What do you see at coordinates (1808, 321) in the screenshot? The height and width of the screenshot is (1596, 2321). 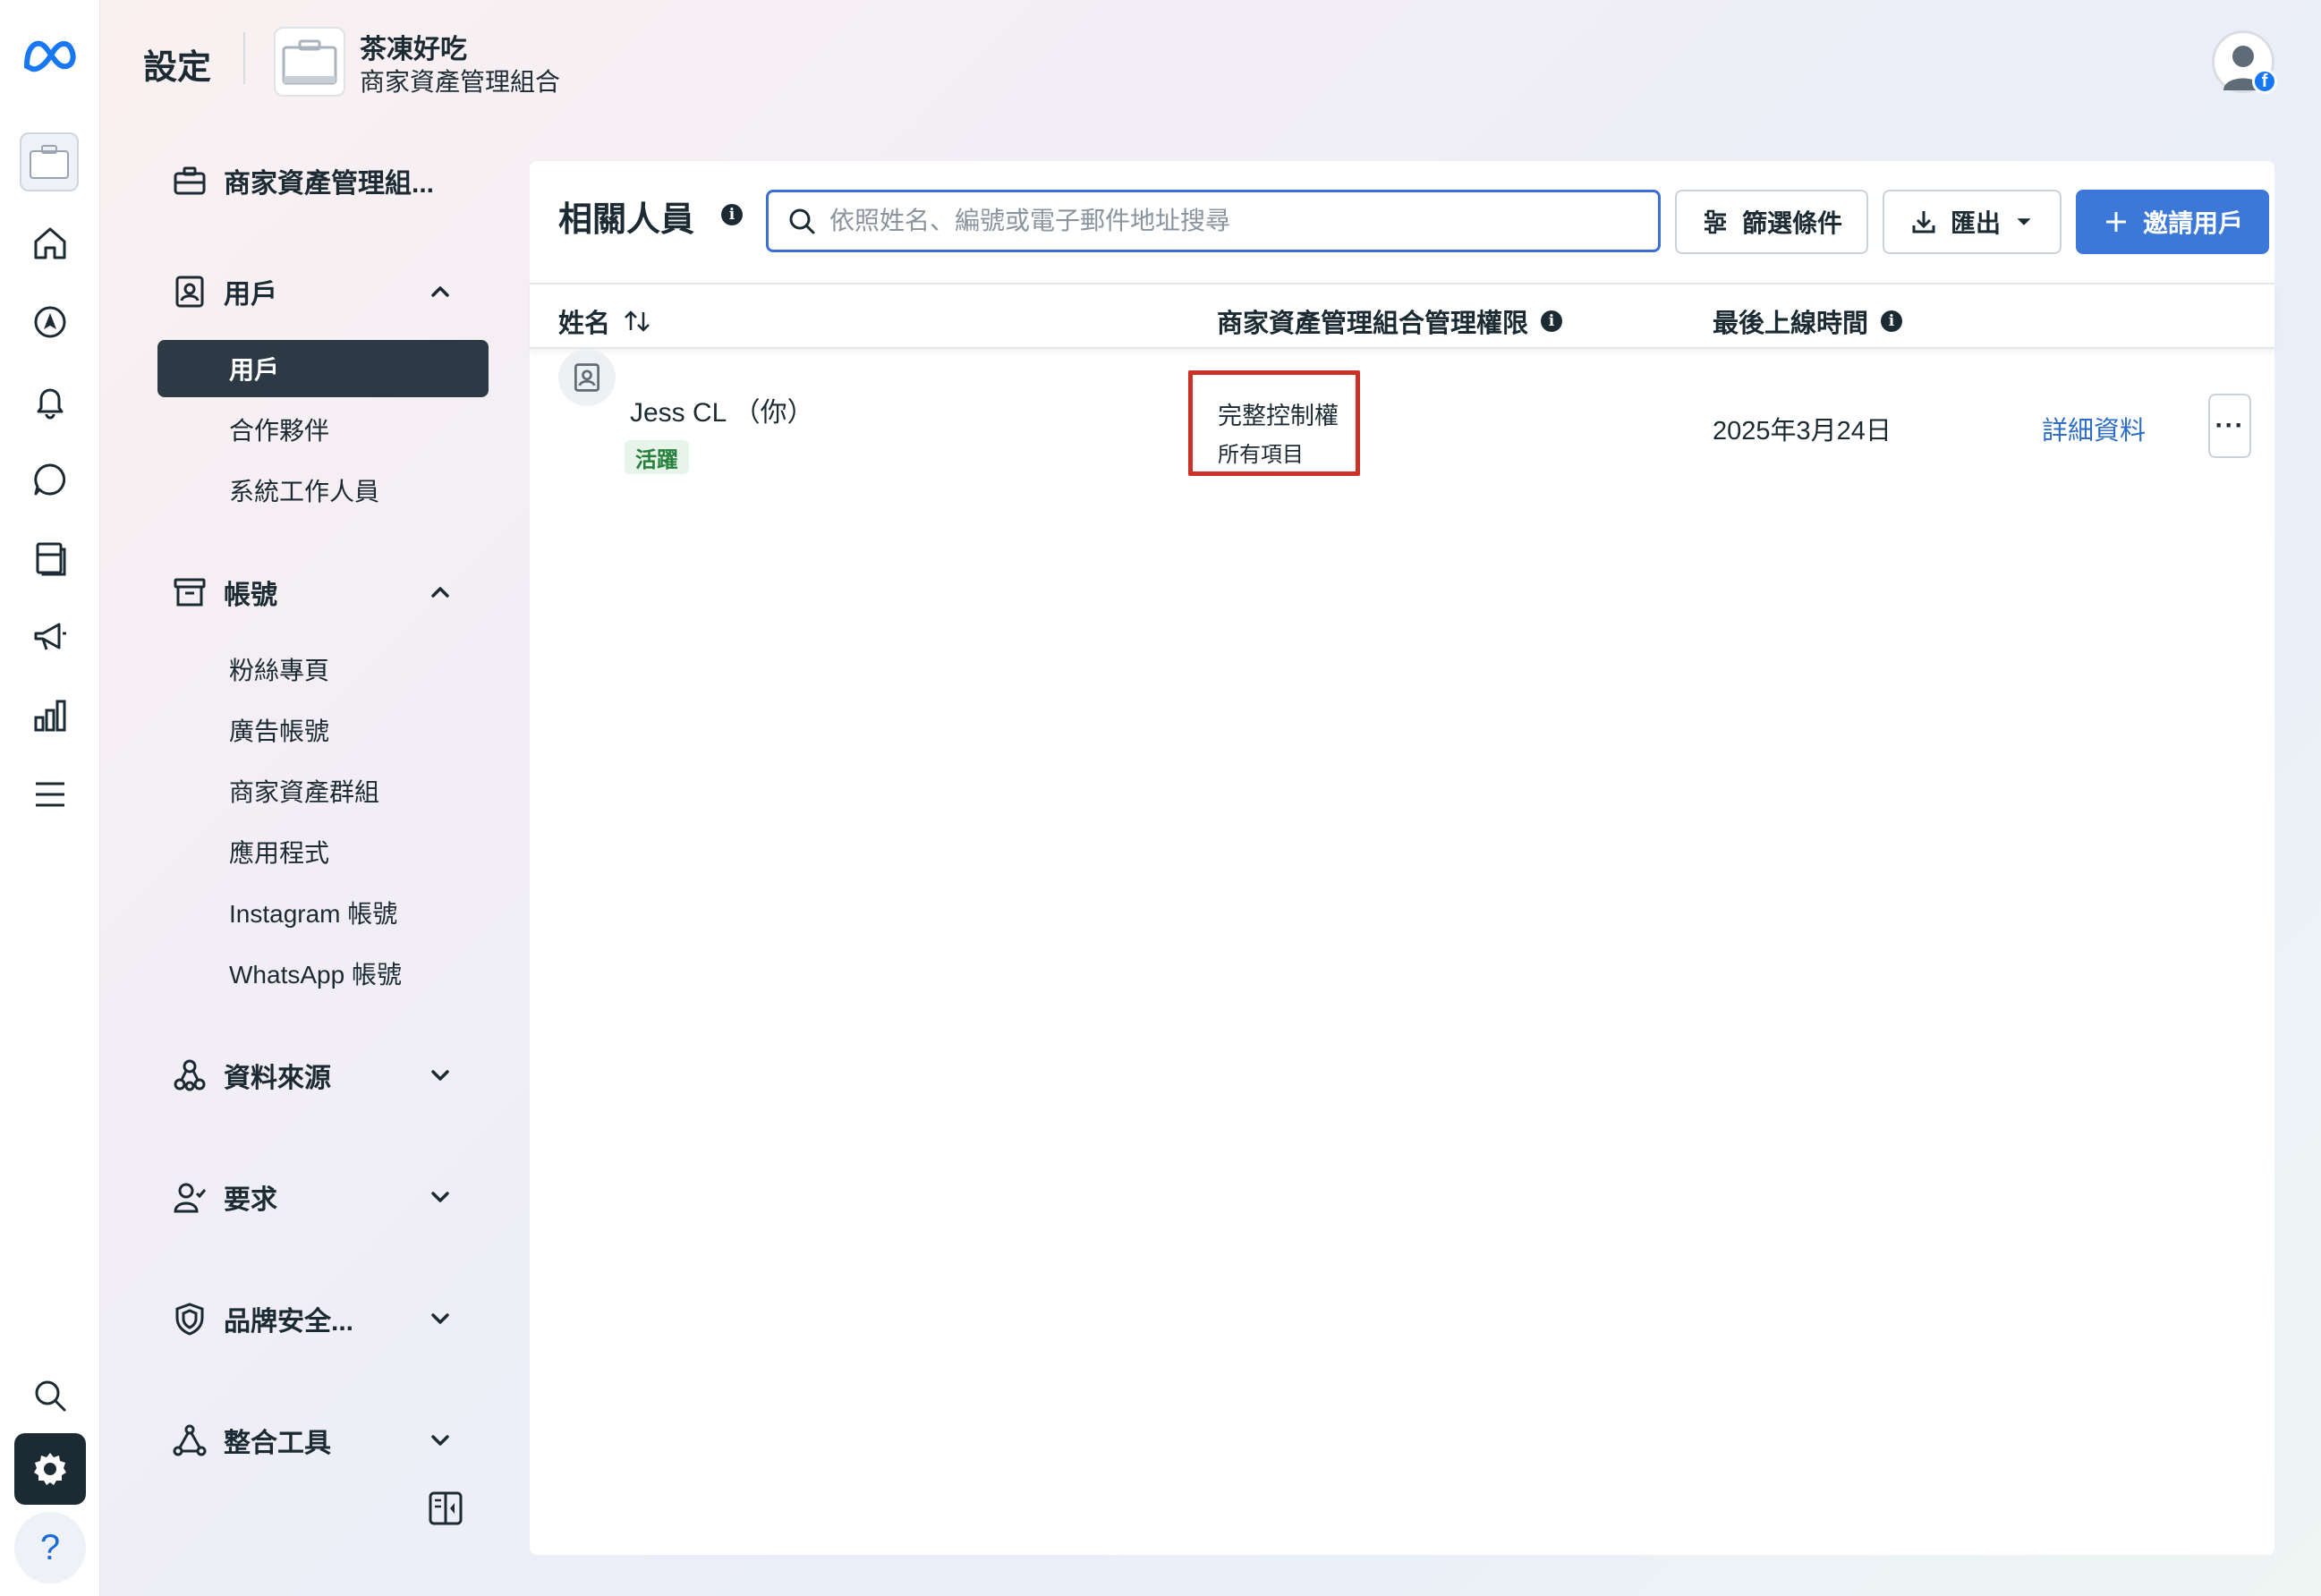 I see `column-last-online-header: 最後上線時間 i` at bounding box center [1808, 321].